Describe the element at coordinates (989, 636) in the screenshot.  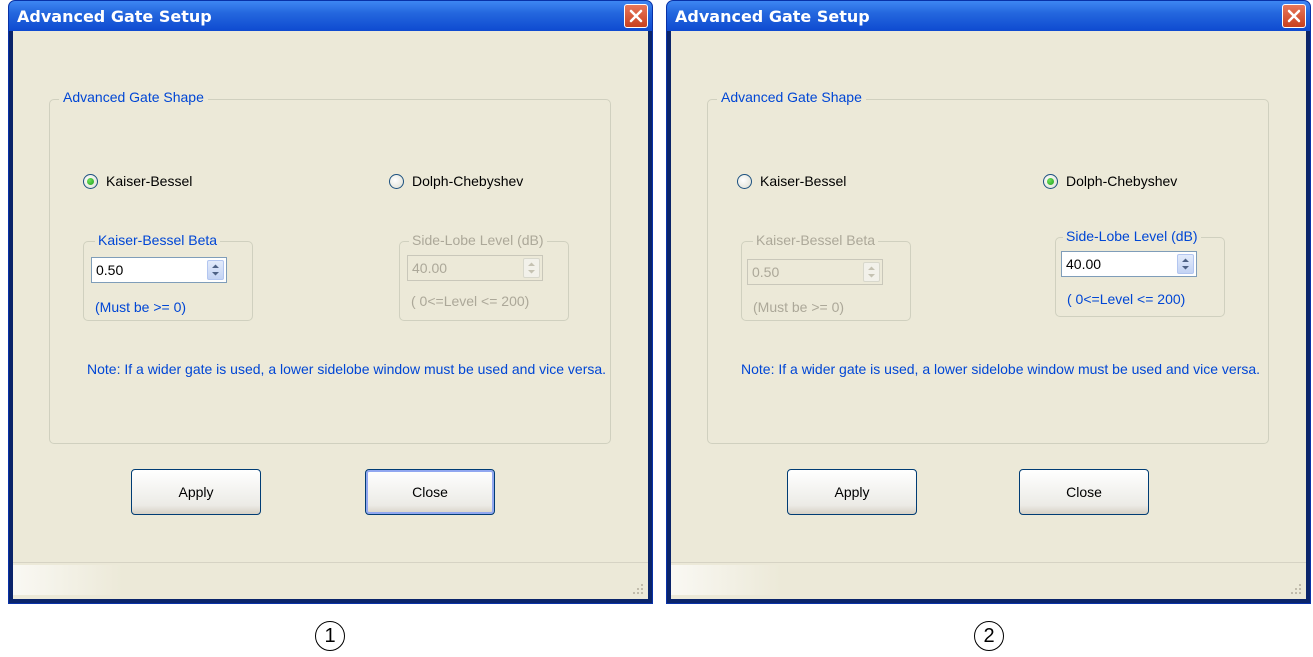
I see `callout-2: 2` at that location.